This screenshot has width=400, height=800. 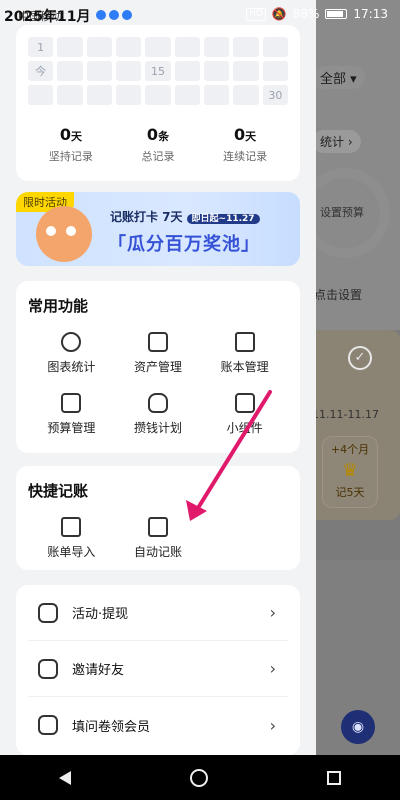 I want to click on list-item-survey: 填问卷领会员 ›, so click(x=158, y=725).